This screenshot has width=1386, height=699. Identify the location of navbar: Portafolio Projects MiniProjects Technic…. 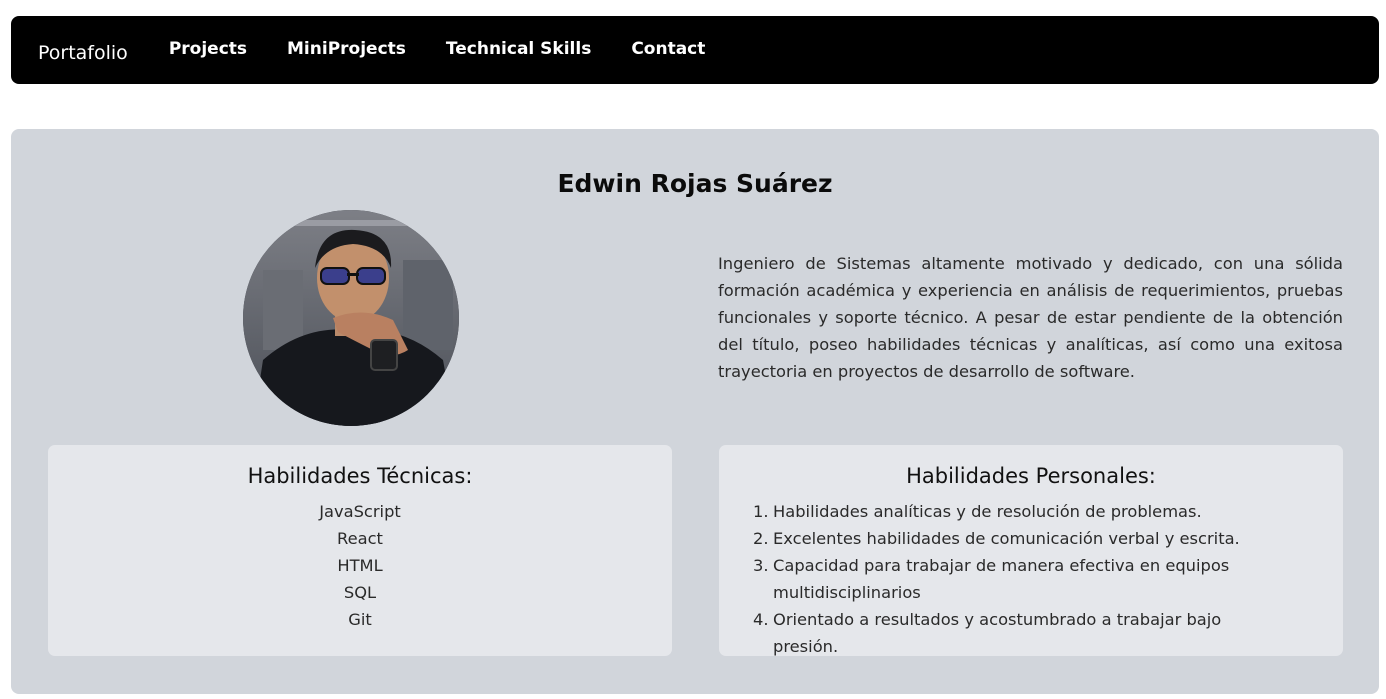
(695, 50).